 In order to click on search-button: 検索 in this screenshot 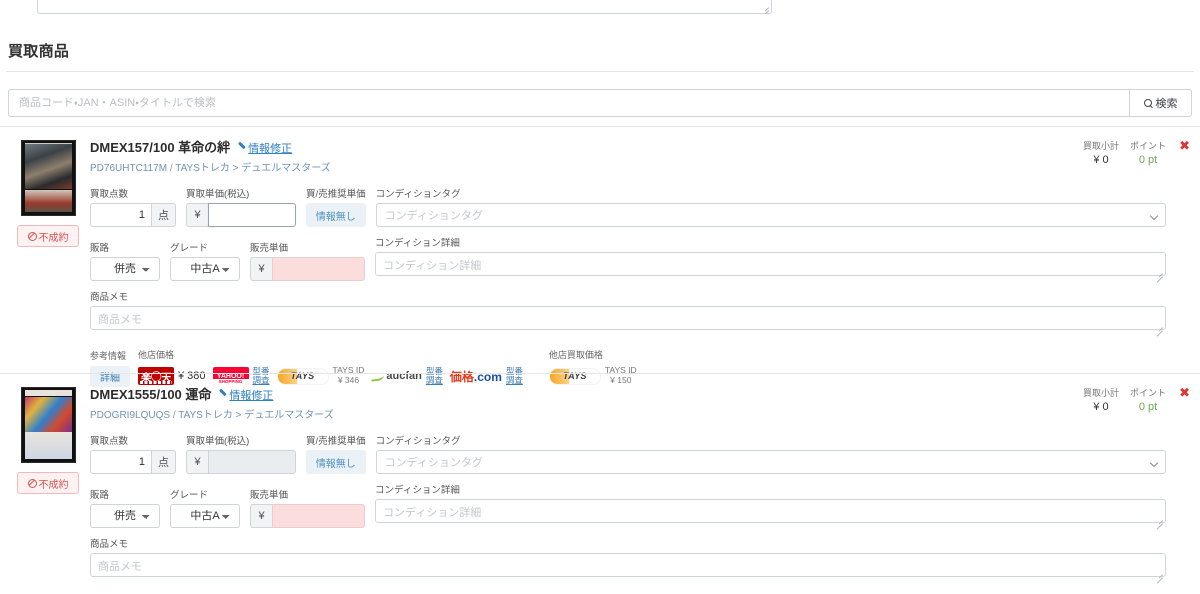, I will do `click(1161, 103)`.